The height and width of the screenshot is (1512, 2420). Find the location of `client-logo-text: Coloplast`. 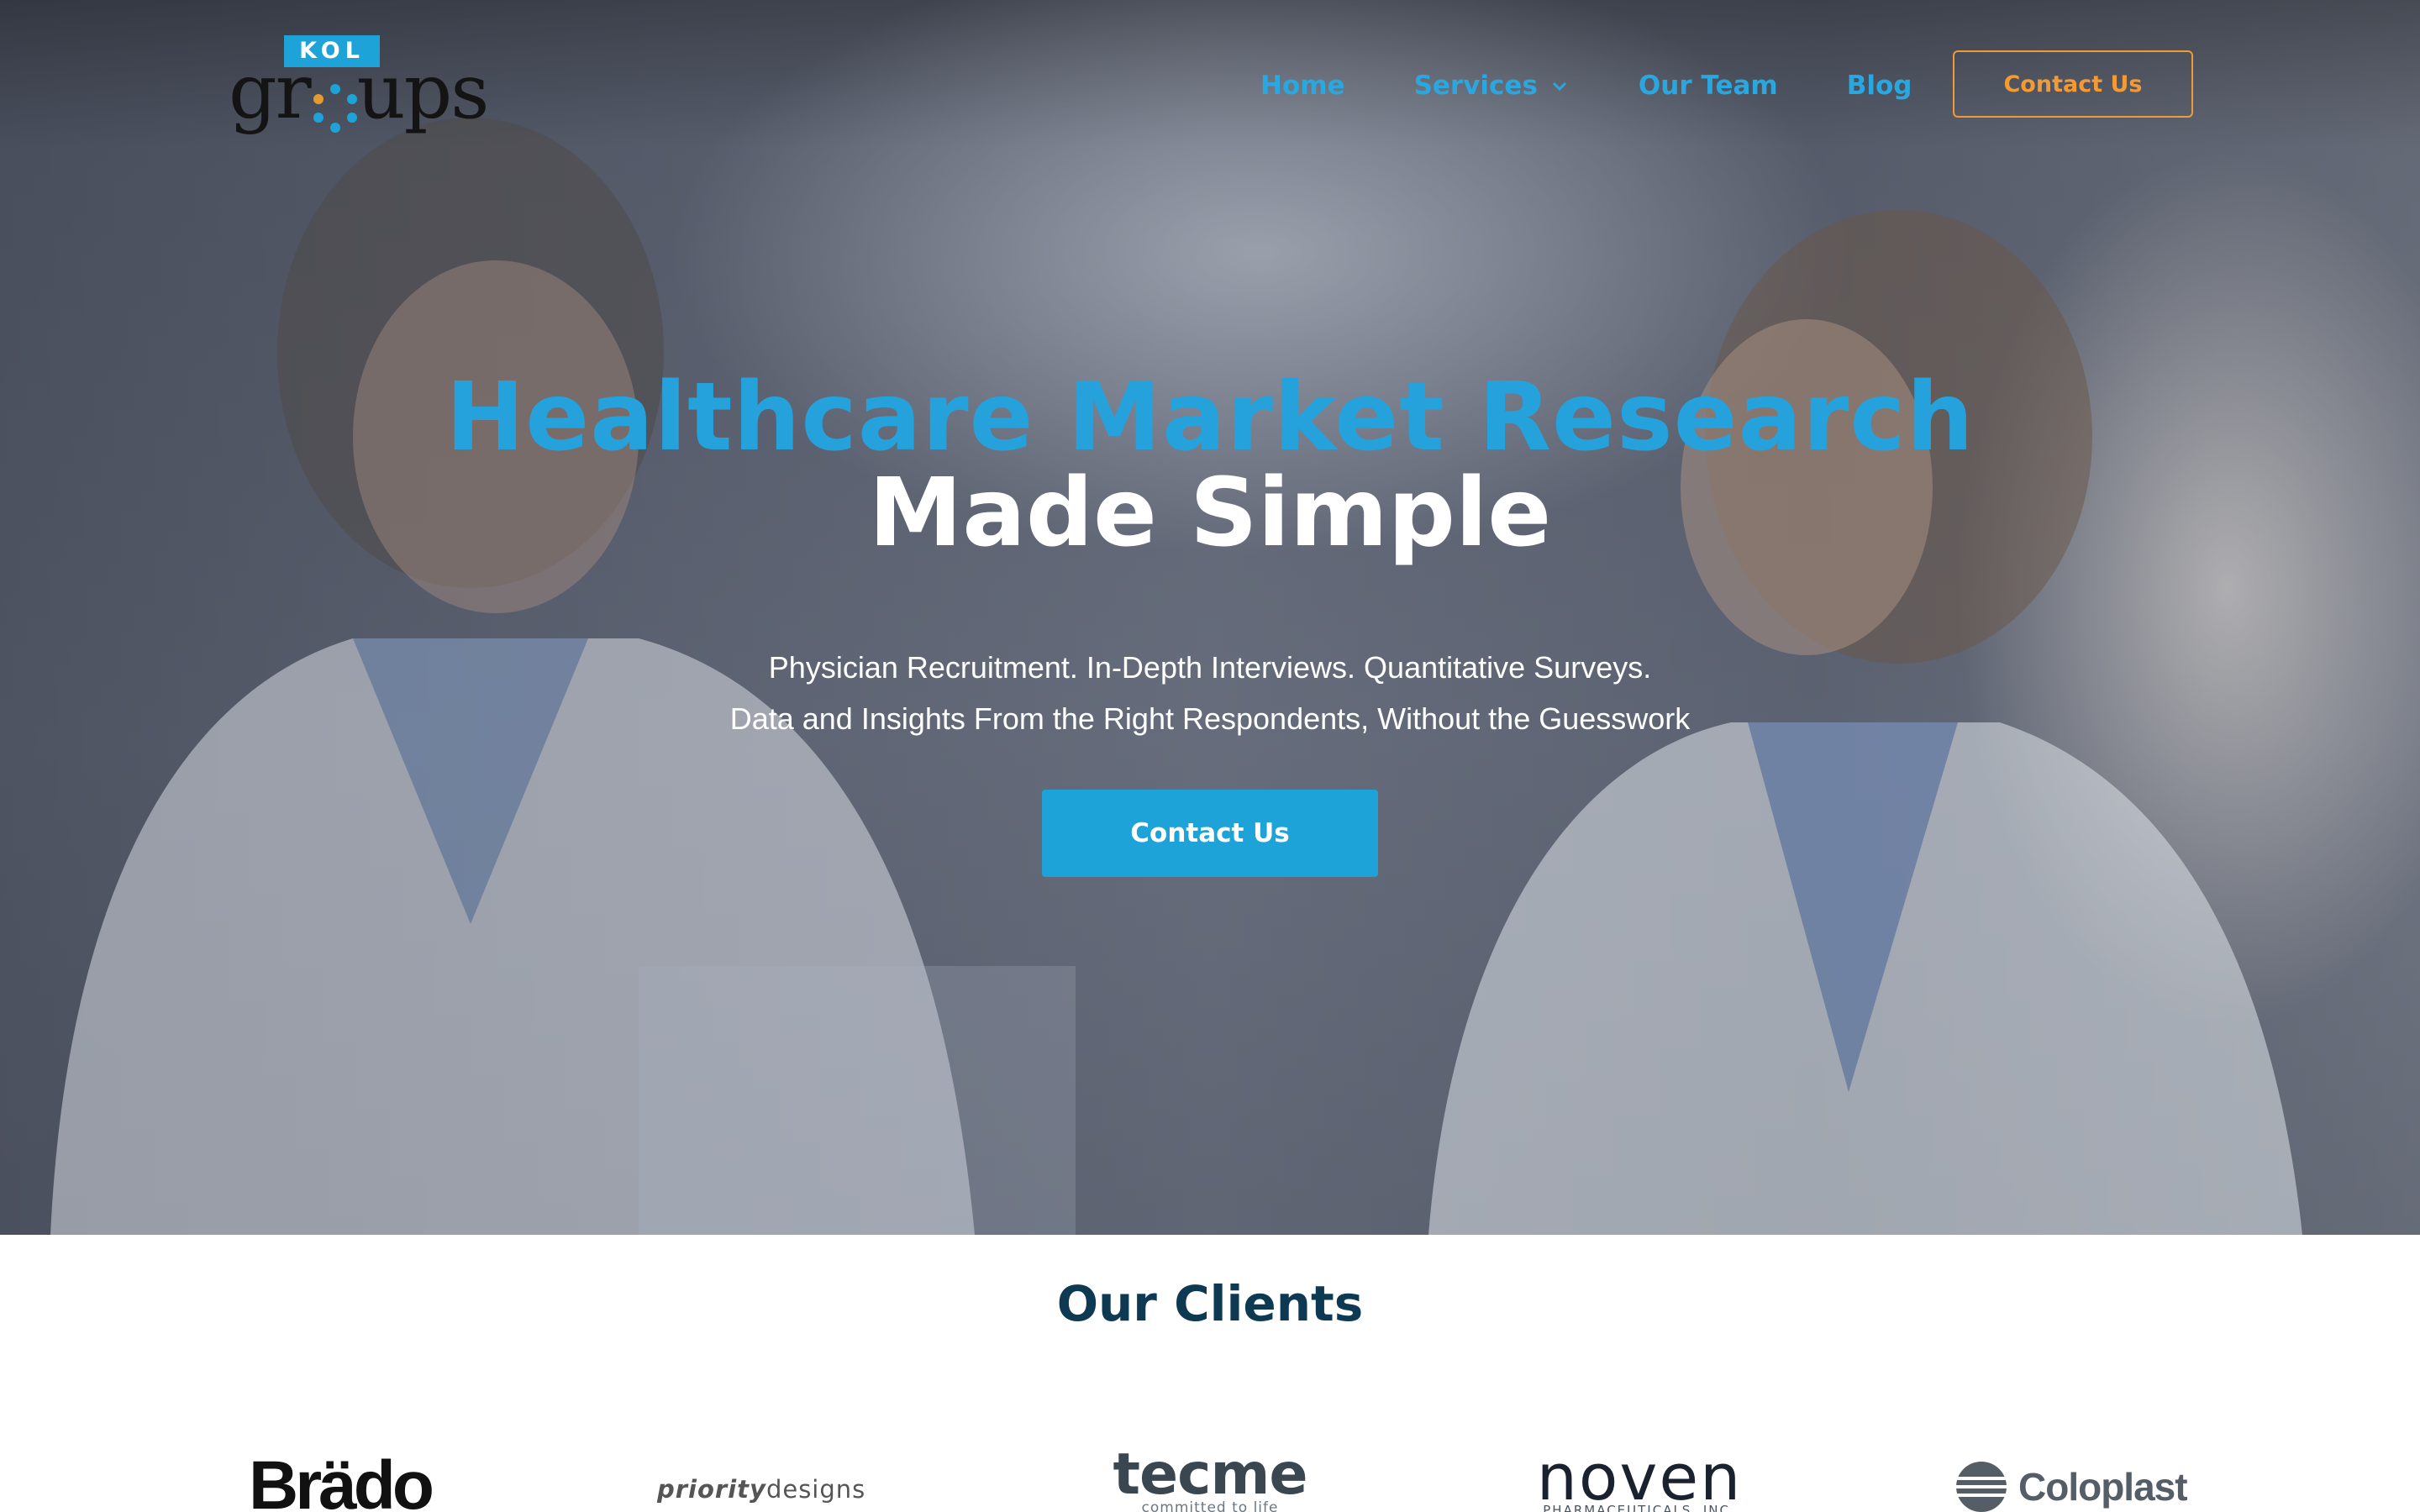

client-logo-text: Coloplast is located at coordinates (2103, 1487).